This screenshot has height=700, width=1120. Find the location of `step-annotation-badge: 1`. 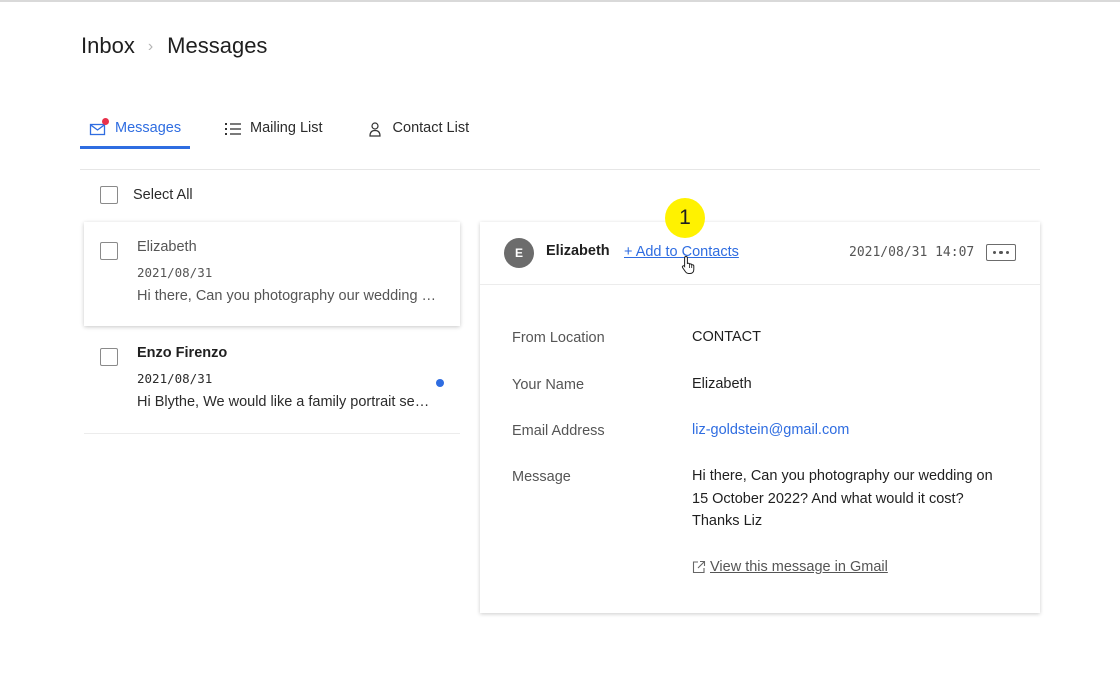

step-annotation-badge: 1 is located at coordinates (685, 218).